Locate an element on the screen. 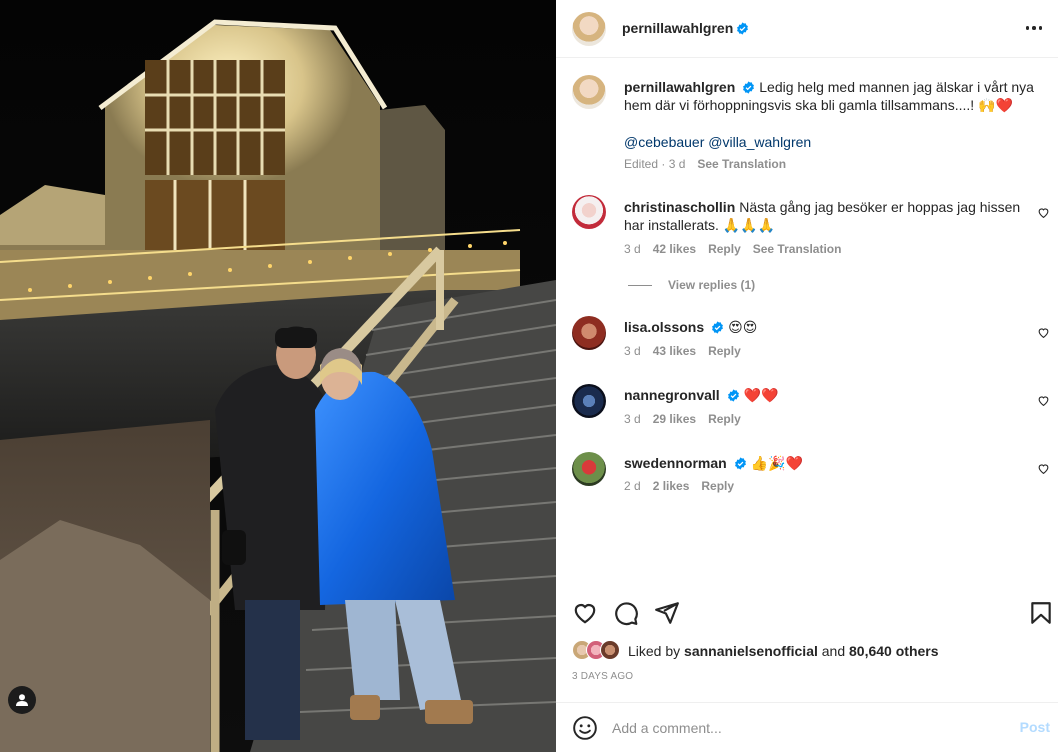 The image size is (1058, 752). heart-icon is located at coordinates (585, 613).